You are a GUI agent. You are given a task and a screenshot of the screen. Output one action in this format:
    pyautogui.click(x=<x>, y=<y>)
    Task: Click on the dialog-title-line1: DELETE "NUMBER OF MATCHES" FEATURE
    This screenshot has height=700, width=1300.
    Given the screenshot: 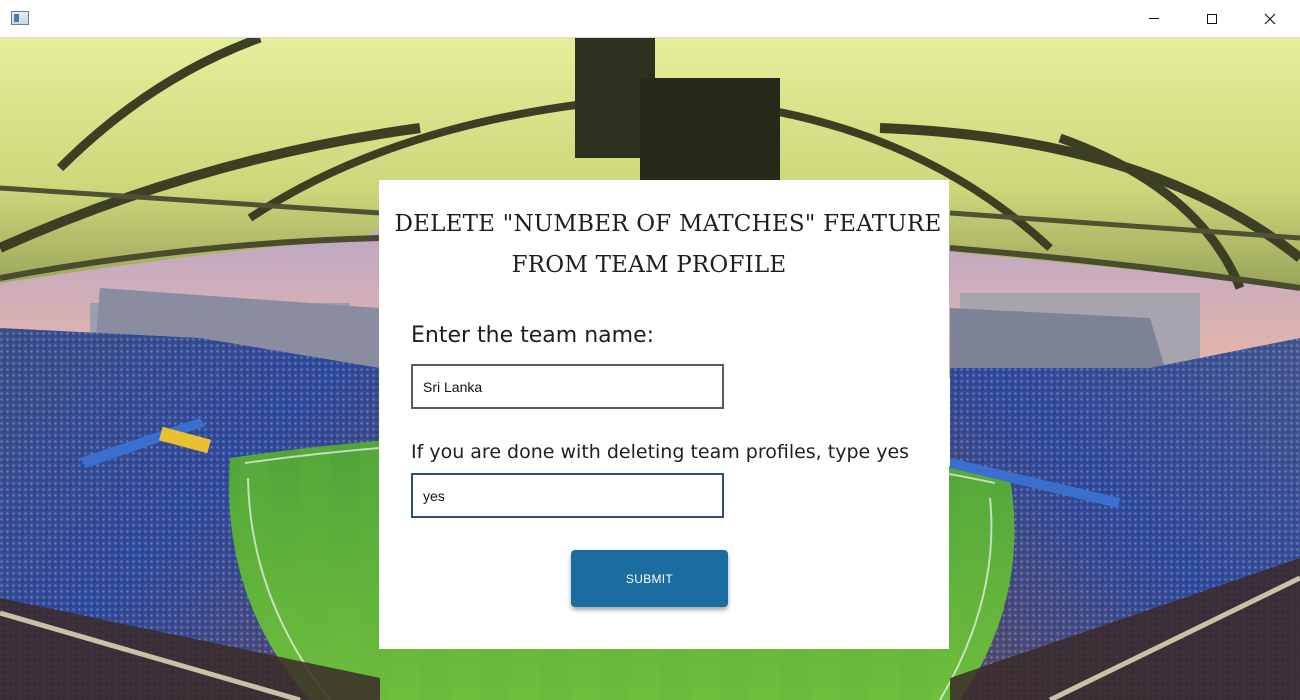 What is the action you would take?
    pyautogui.click(x=668, y=224)
    